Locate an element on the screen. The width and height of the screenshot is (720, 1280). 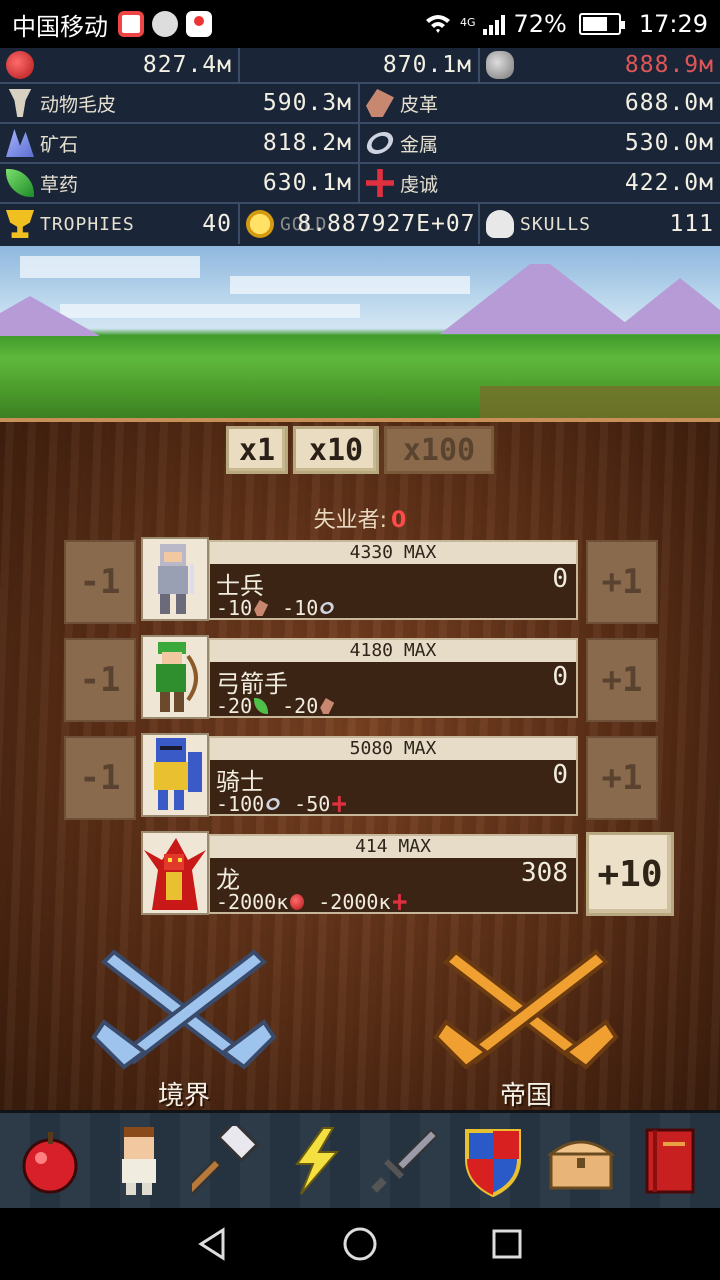
nav-home-button is located at coordinates (360, 1244).